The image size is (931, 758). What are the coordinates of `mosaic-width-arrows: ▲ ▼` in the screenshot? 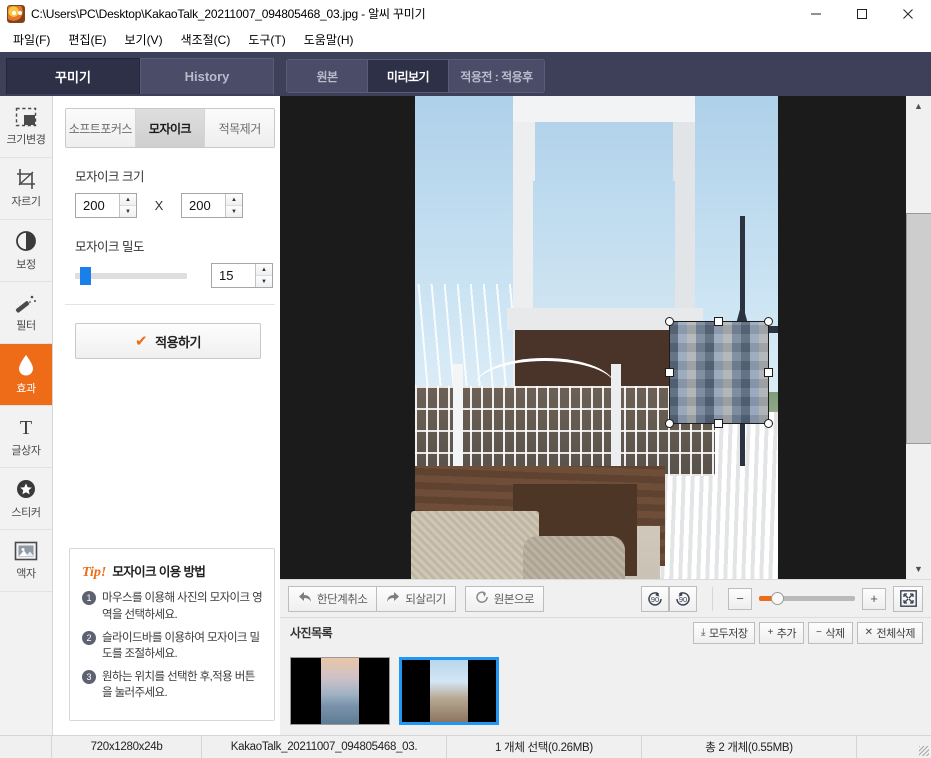 It's located at (127, 205).